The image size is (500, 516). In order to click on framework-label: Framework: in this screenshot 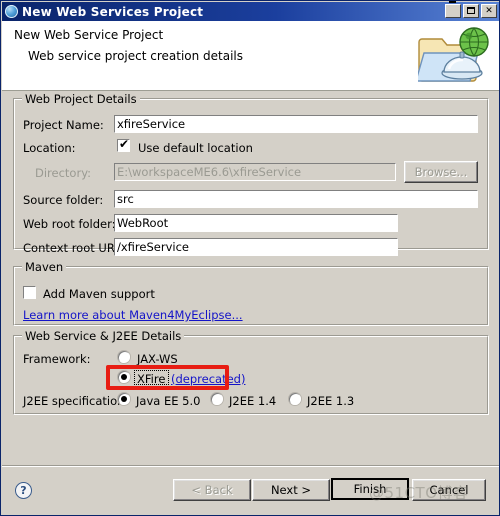, I will do `click(57, 359)`.